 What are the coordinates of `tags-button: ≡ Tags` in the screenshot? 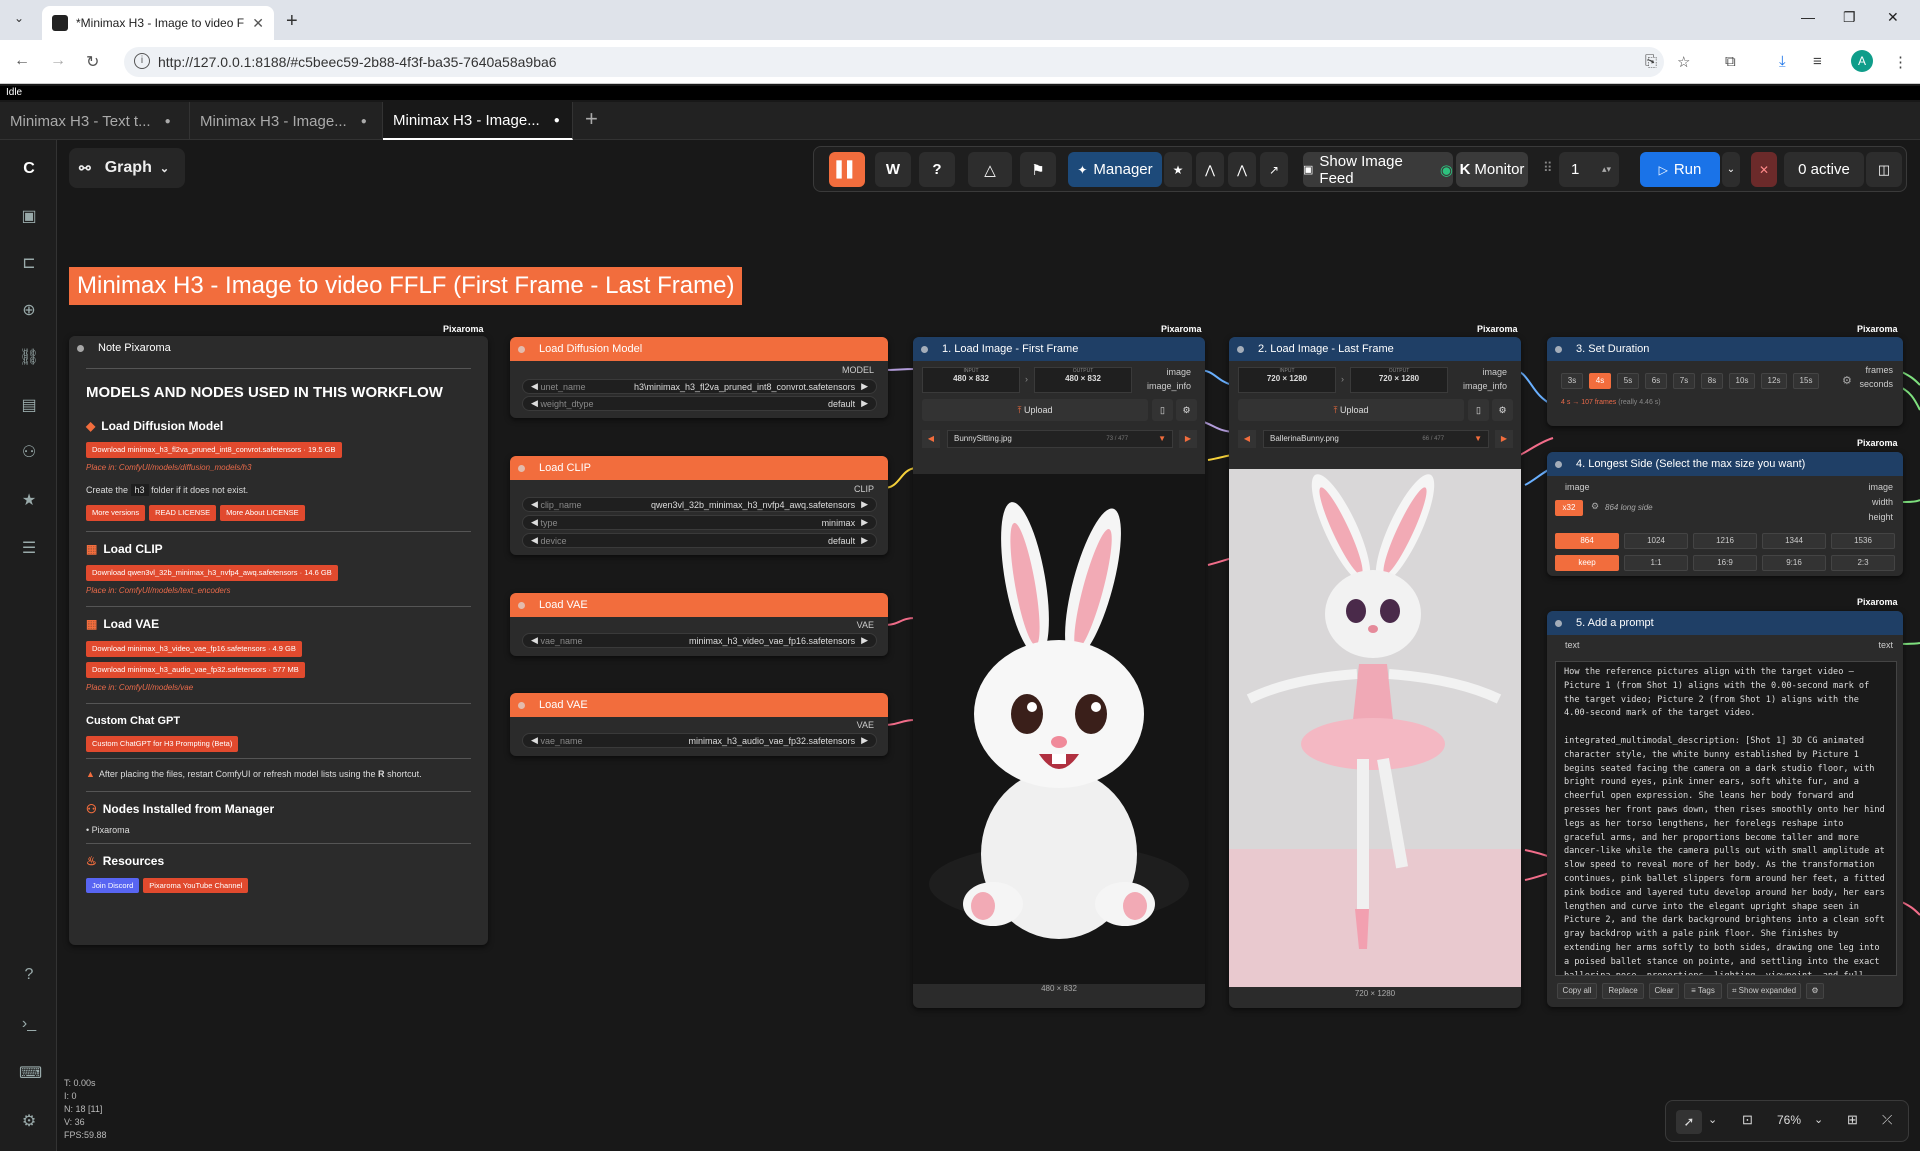 It's located at (1703, 991).